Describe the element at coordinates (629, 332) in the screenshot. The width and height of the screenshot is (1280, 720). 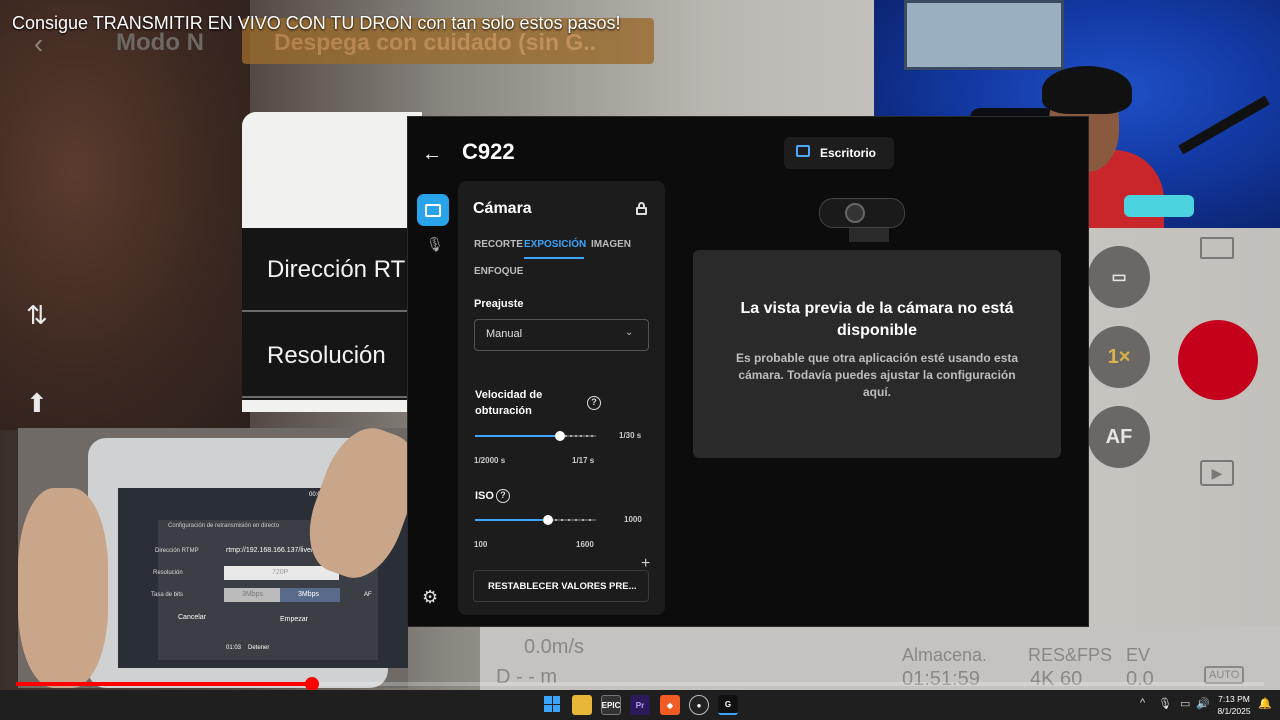
I see `chevron-down-icon: ⌄` at that location.